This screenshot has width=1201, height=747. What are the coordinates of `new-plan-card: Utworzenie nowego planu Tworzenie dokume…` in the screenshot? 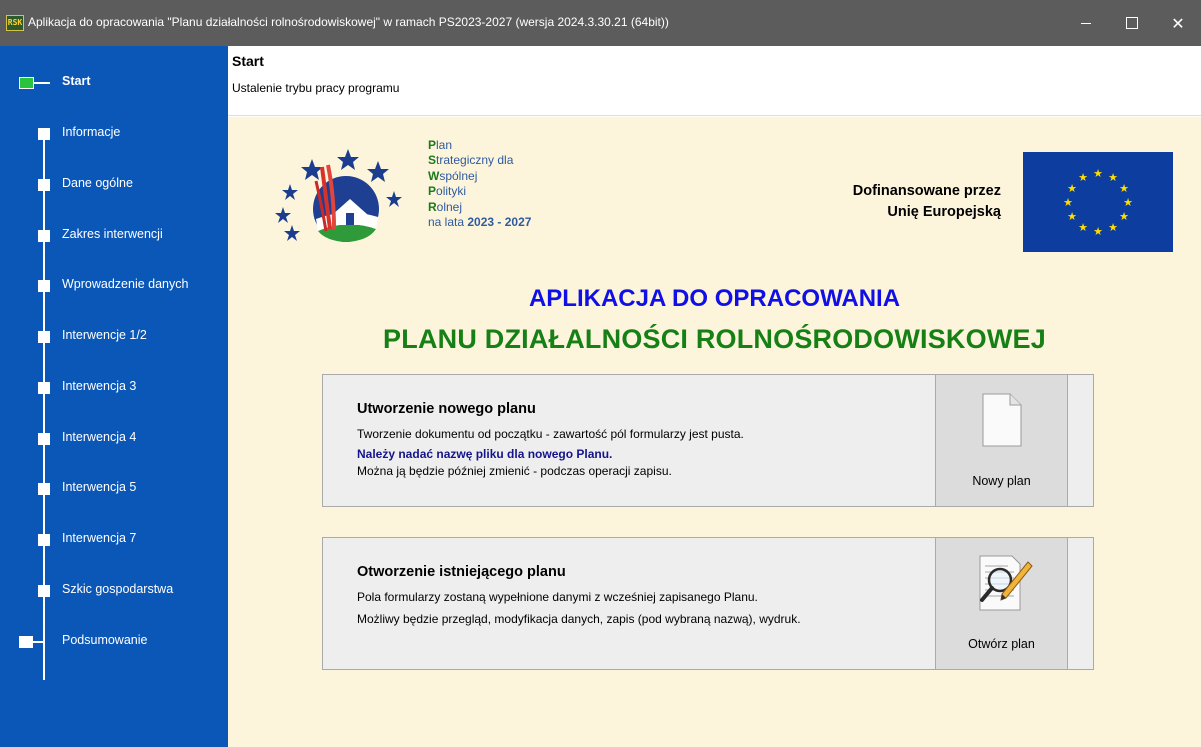 It's located at (708, 440).